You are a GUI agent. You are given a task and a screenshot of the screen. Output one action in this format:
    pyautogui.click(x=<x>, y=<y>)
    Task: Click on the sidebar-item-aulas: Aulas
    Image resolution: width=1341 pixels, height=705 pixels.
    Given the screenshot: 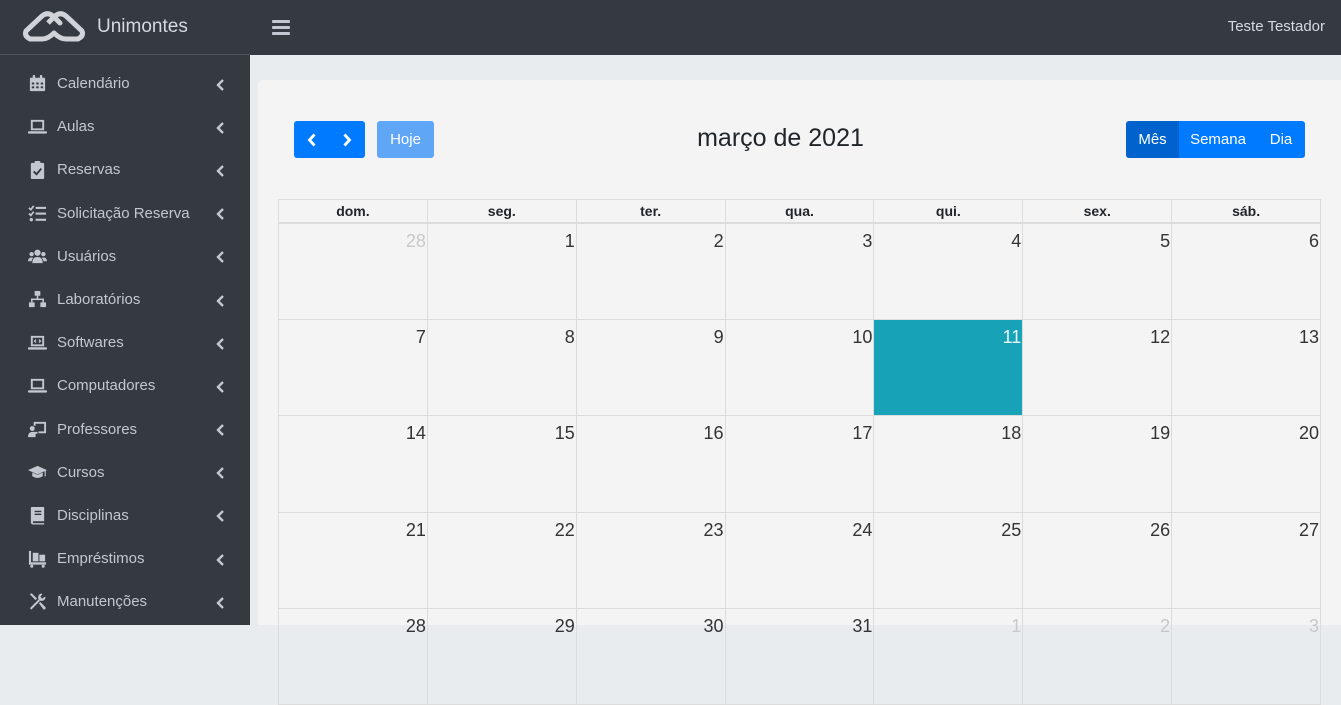 What is the action you would take?
    pyautogui.click(x=125, y=126)
    